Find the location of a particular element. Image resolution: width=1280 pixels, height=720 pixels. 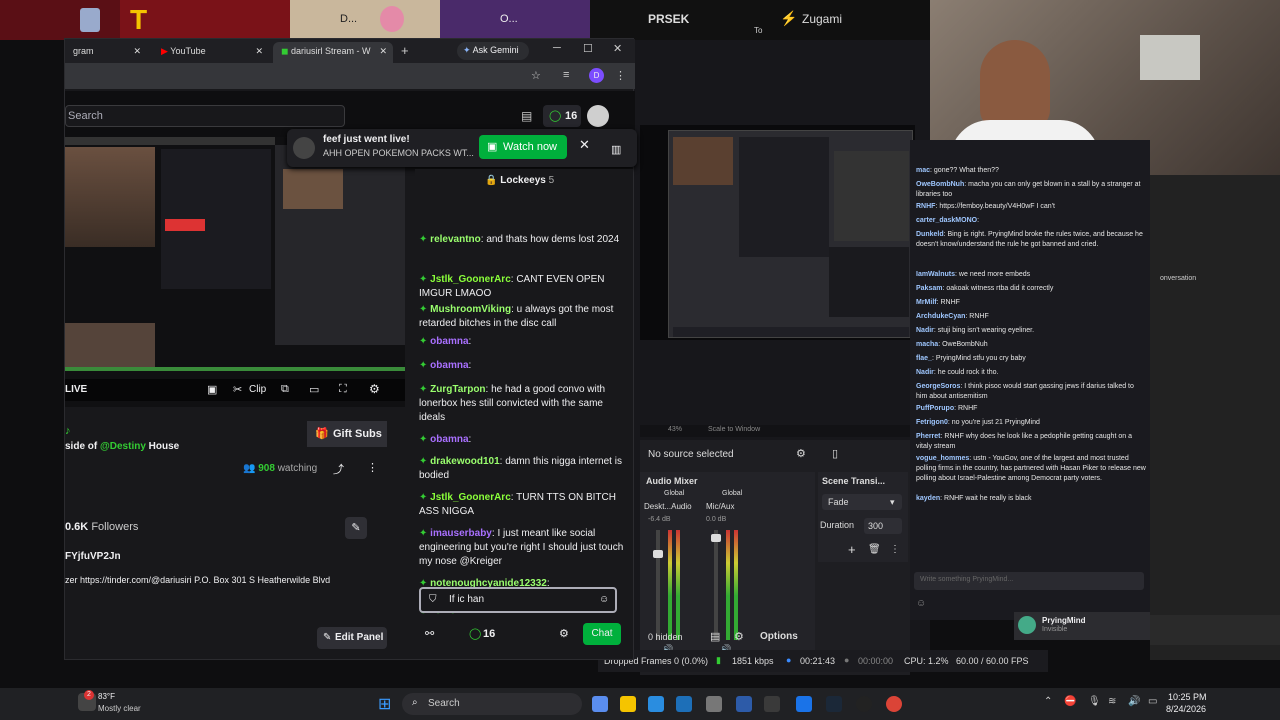

clock-time: 10:25 PM is located at coordinates (1187, 697).